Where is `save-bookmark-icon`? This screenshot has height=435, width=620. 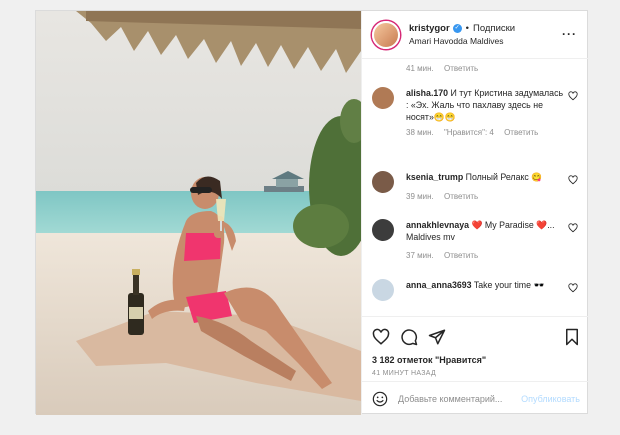 save-bookmark-icon is located at coordinates (572, 337).